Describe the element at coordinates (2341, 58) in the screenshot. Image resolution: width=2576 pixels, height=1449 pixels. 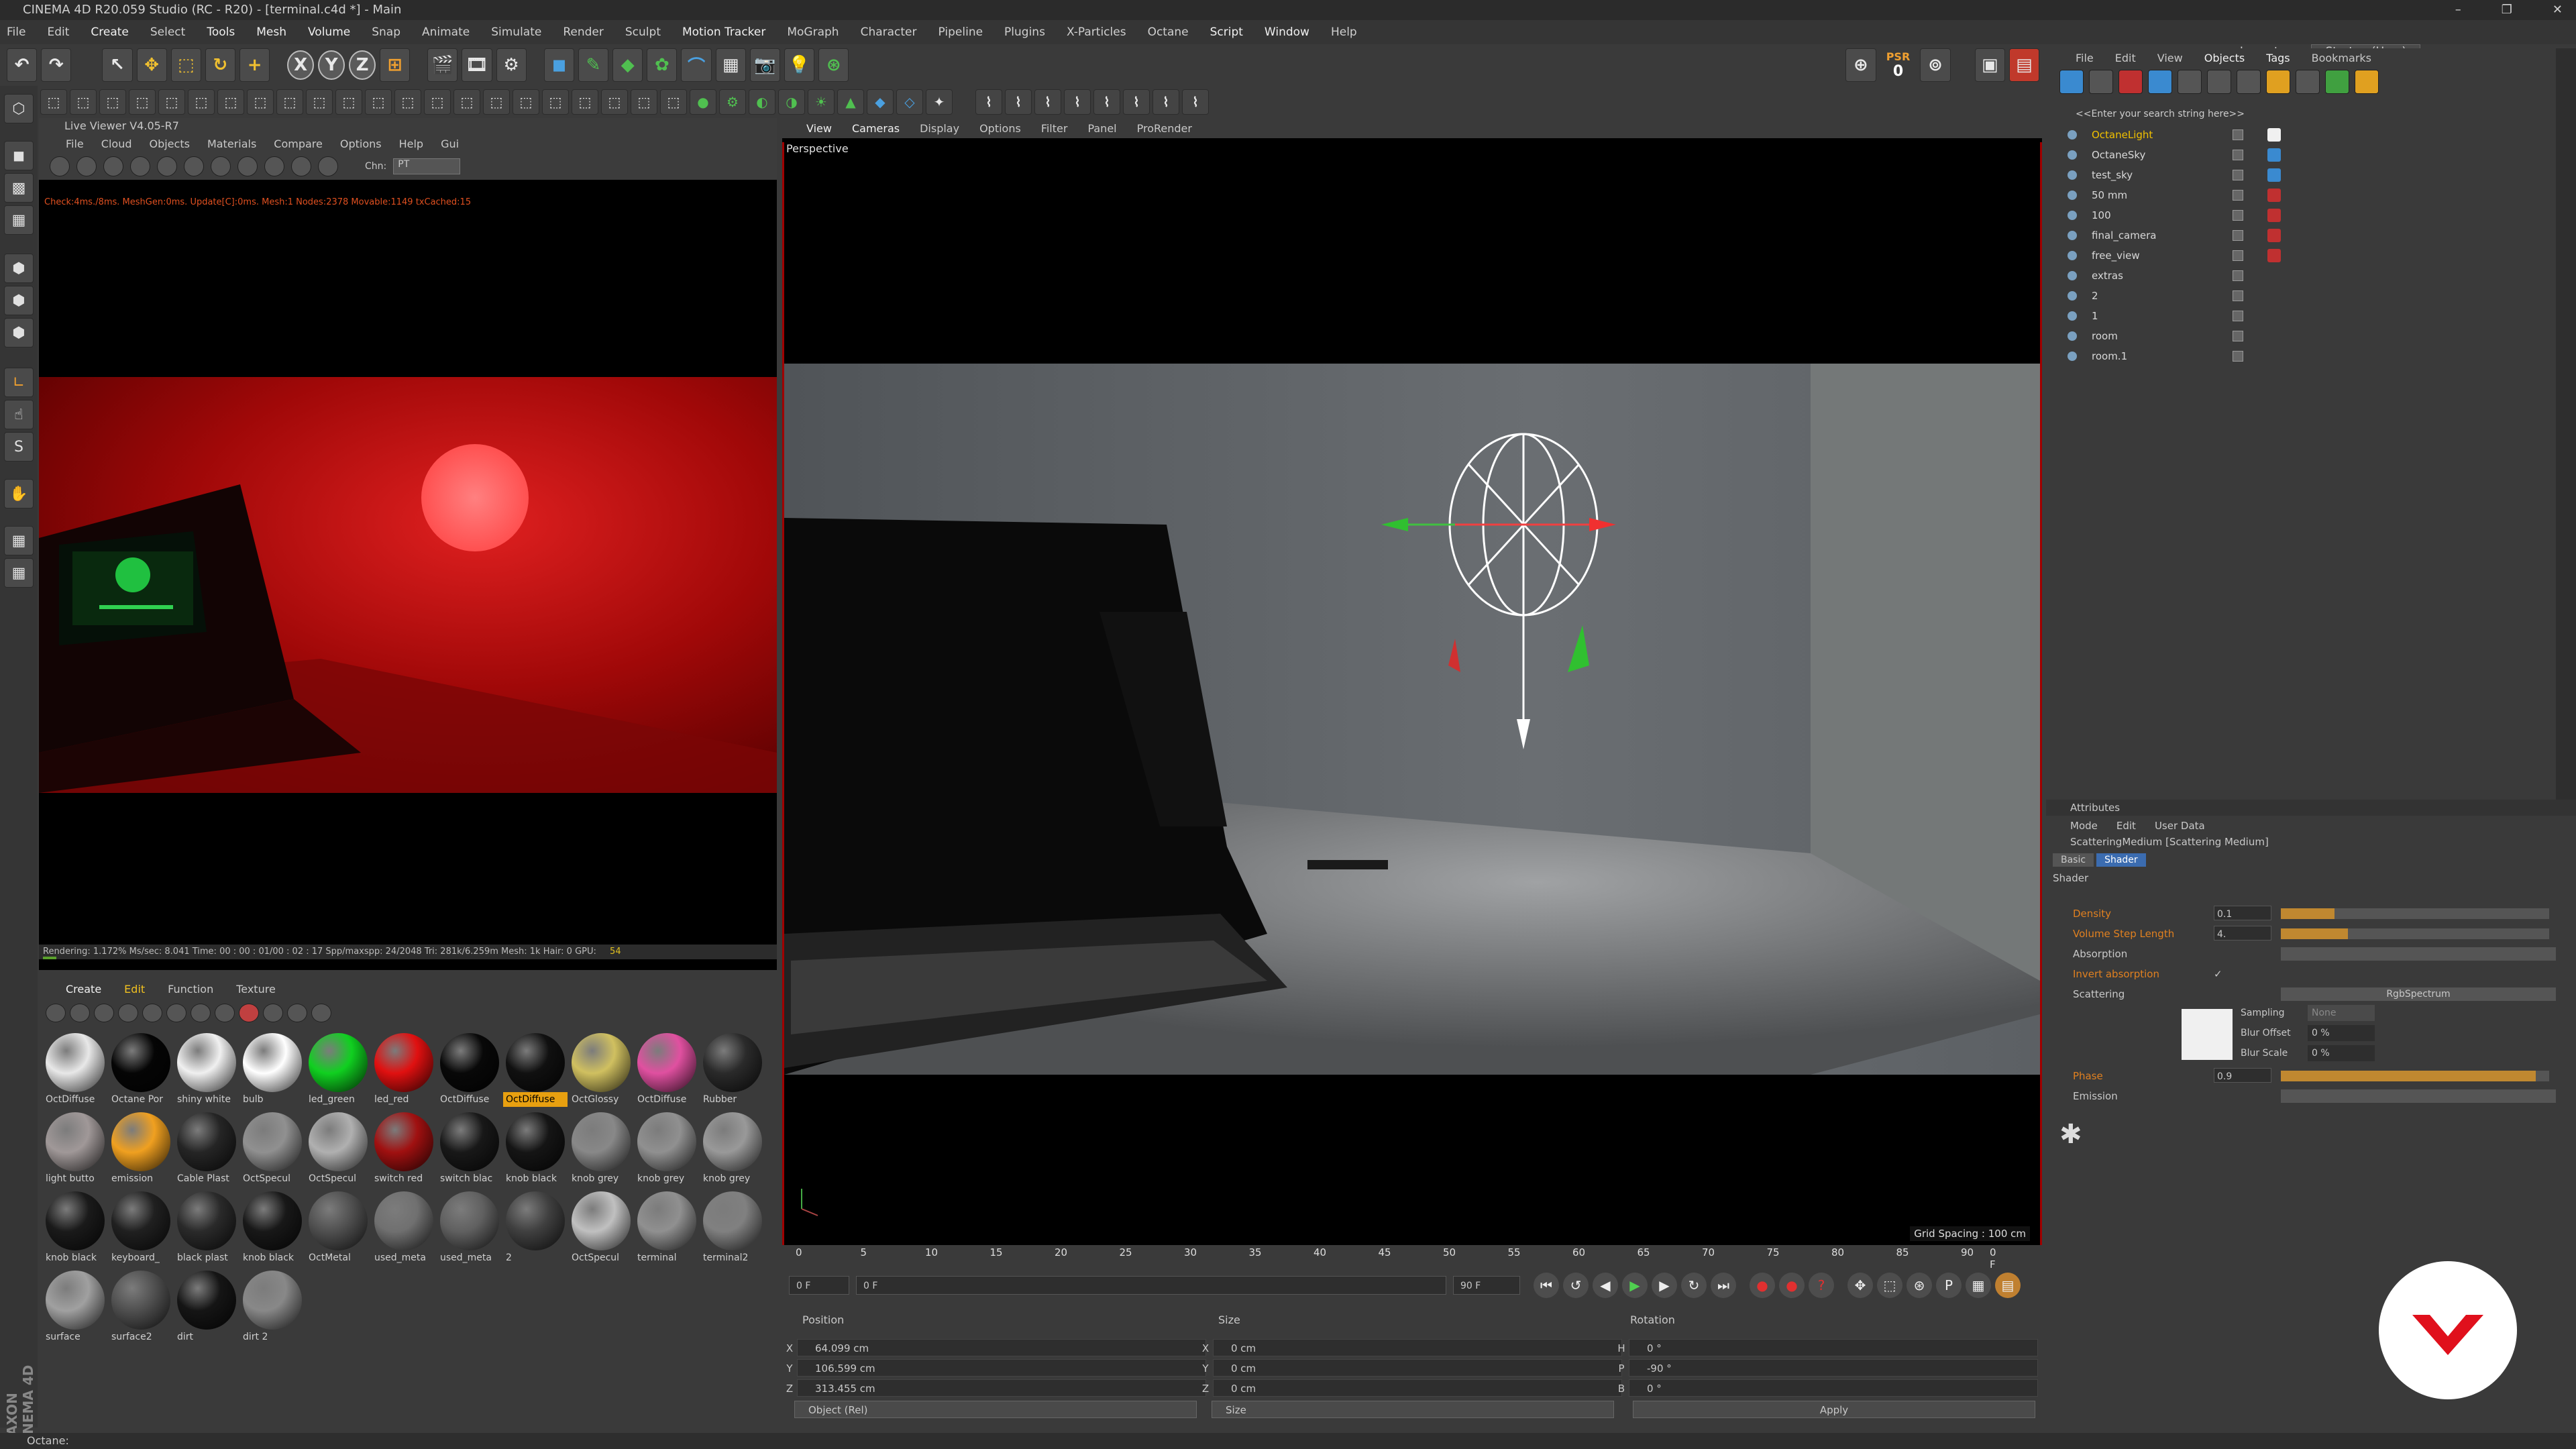
I see `om-menu-bookmarks: Bookmarks` at that location.